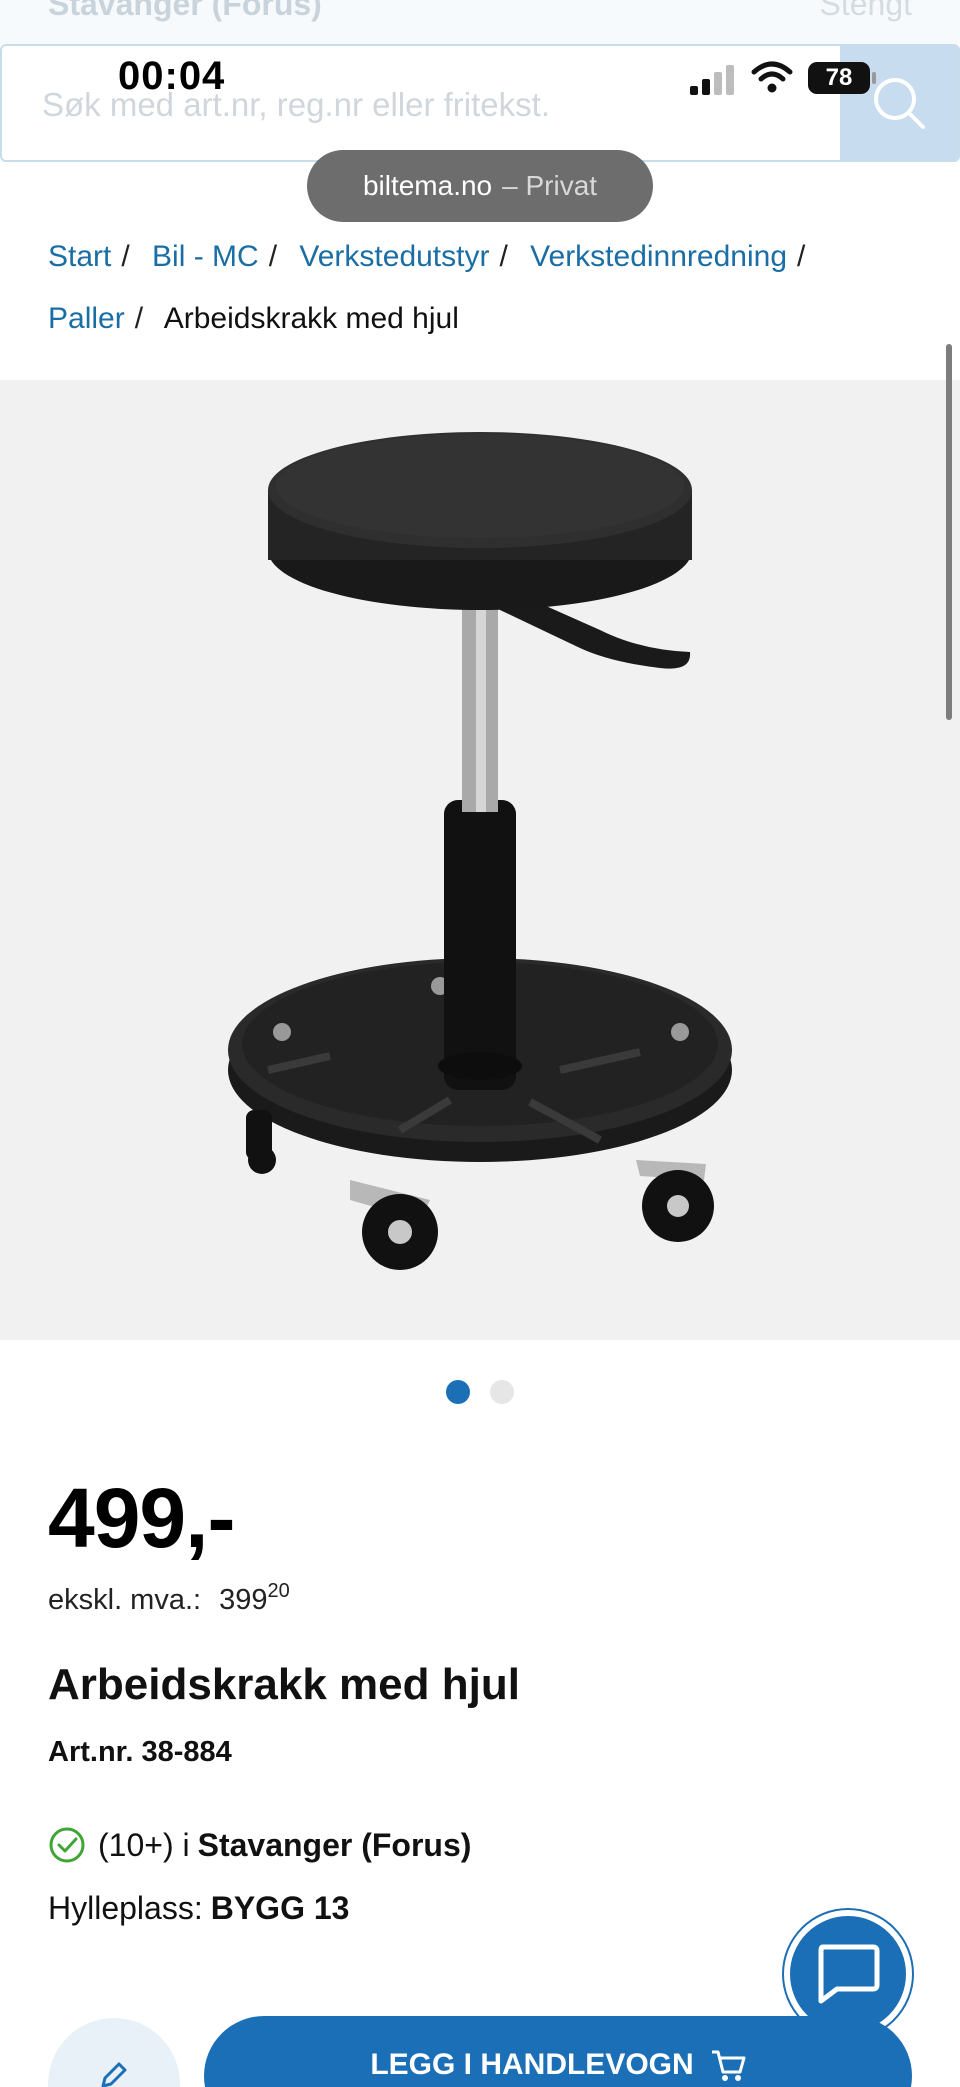 The height and width of the screenshot is (2087, 960). I want to click on edit-icon, so click(114, 2074).